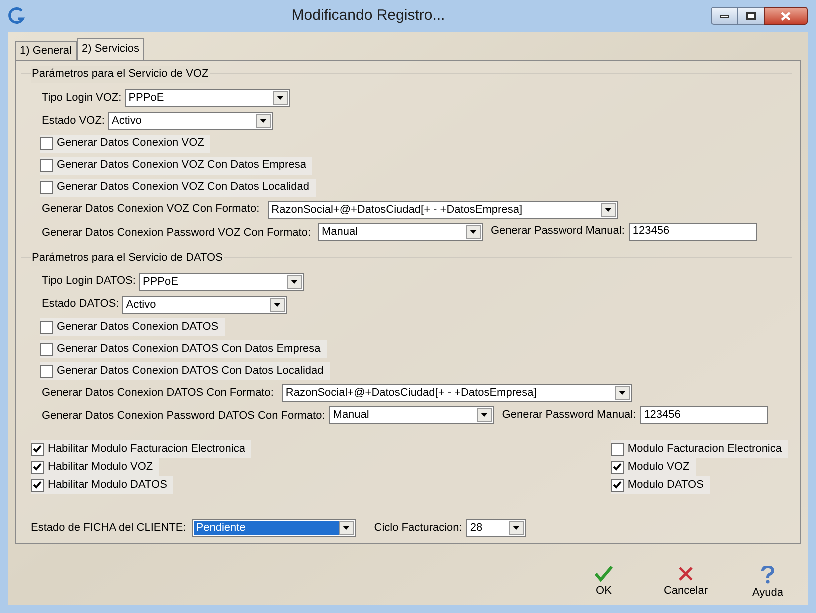  Describe the element at coordinates (101, 467) in the screenshot. I see `checkbox-label: Habilitar Modulo VOZ` at that location.